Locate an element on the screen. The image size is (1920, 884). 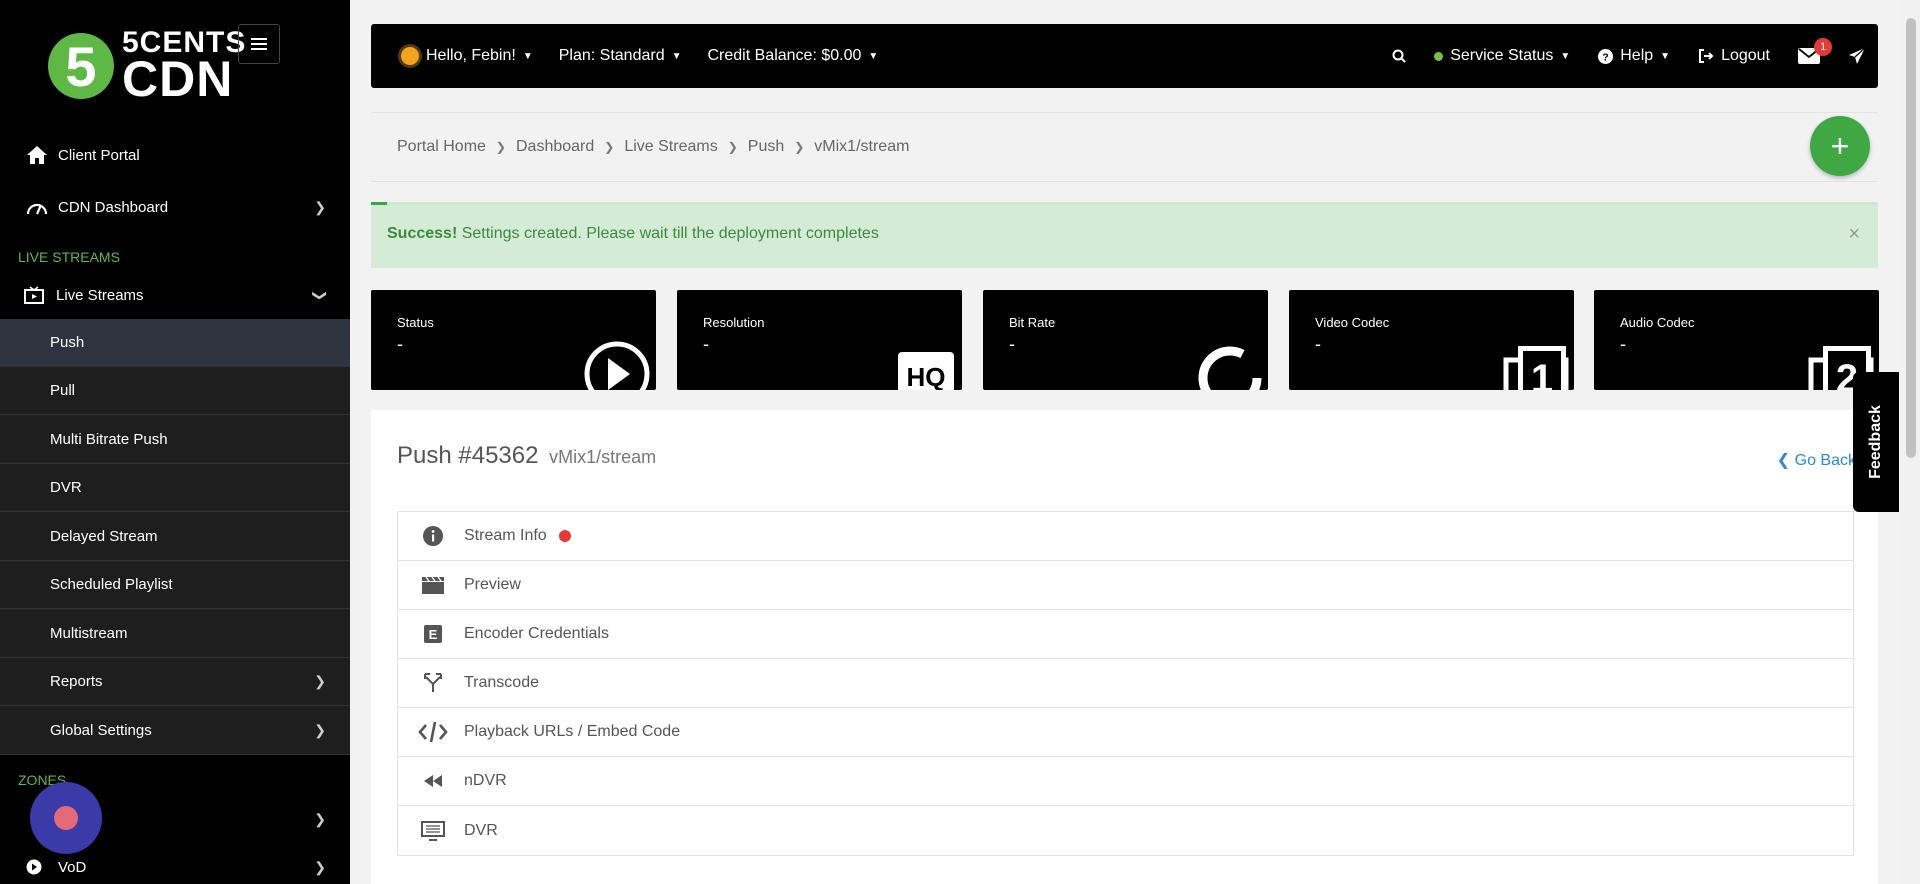
stat-card-video-codec: Video Codec - 1 is located at coordinates (1431, 340).